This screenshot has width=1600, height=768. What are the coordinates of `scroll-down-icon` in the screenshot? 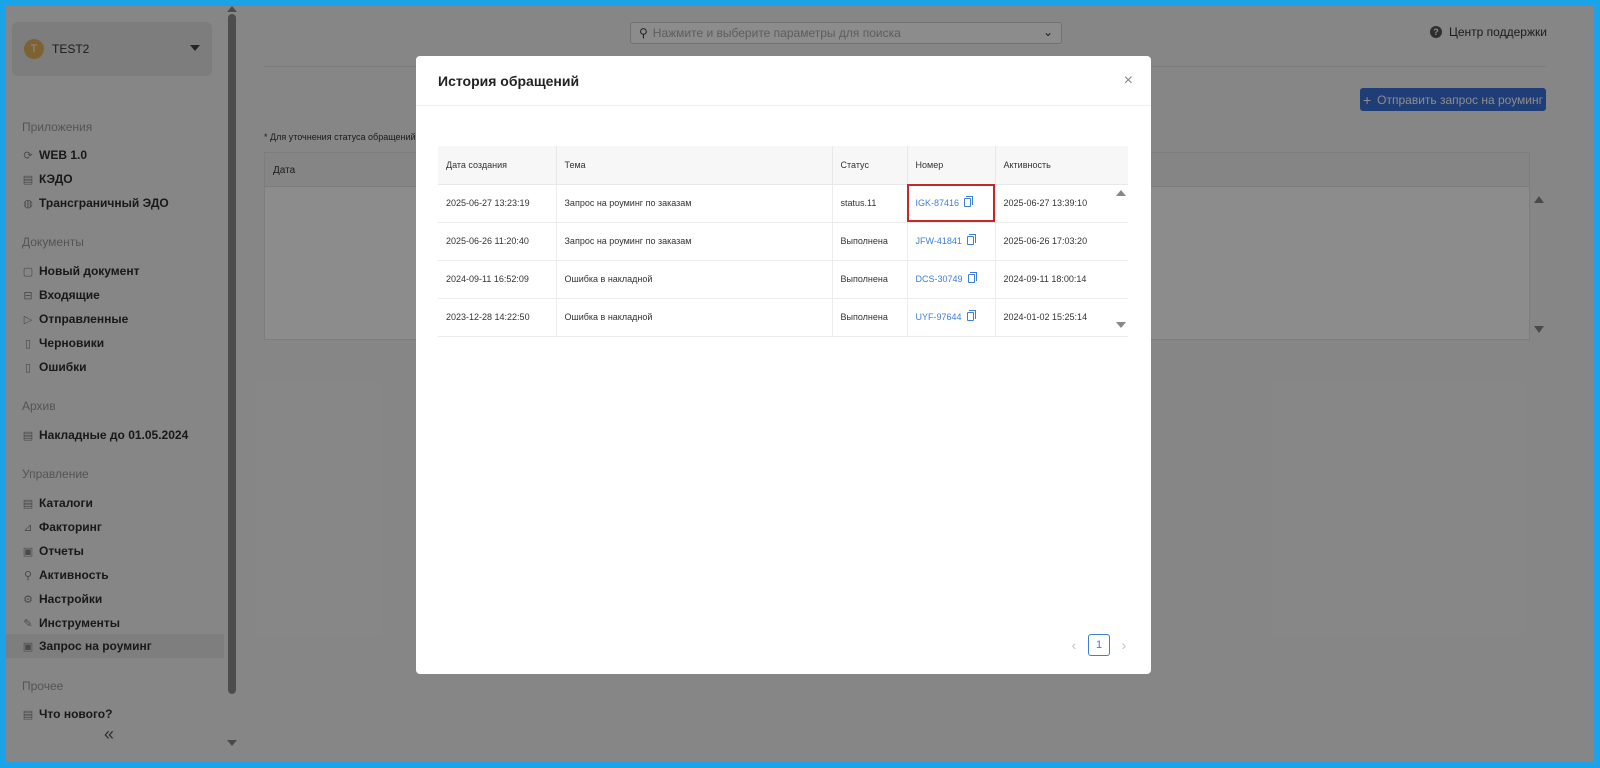 It's located at (1121, 325).